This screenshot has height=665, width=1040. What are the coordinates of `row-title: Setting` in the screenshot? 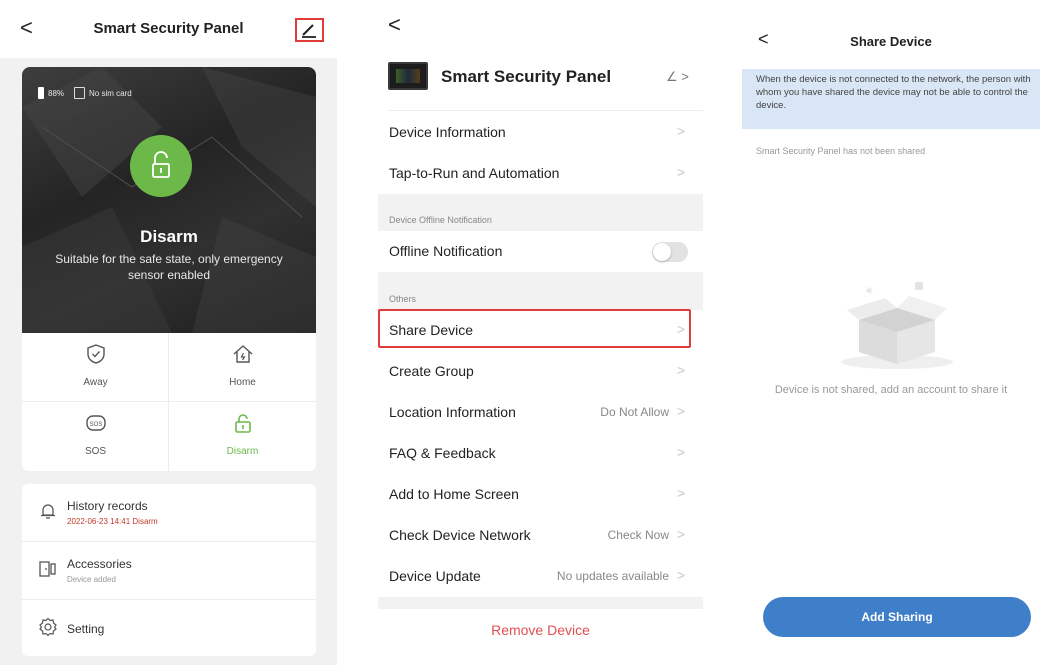 It's located at (86, 629).